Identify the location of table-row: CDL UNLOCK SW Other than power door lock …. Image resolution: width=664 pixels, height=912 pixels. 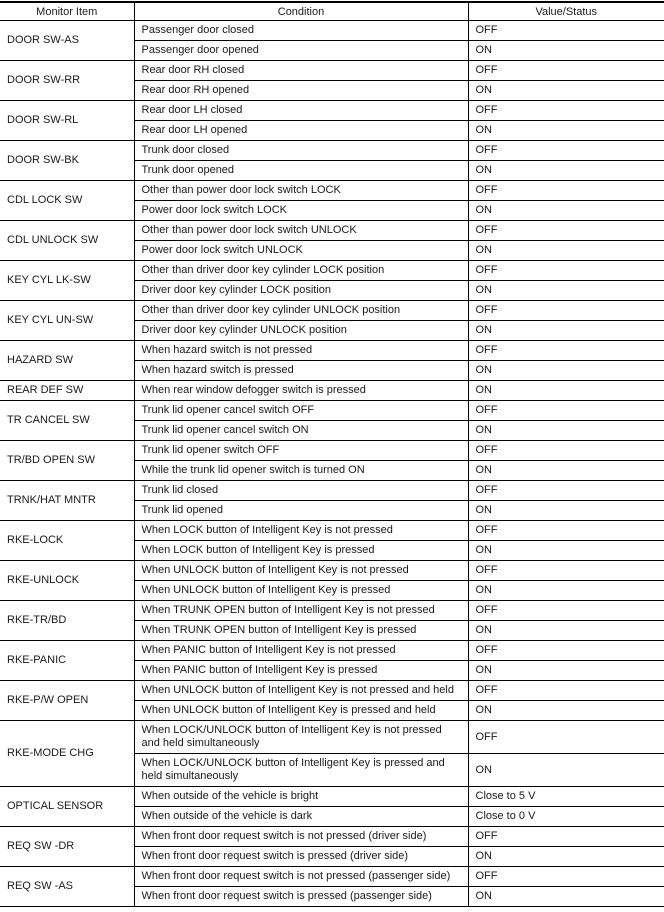
(332, 240).